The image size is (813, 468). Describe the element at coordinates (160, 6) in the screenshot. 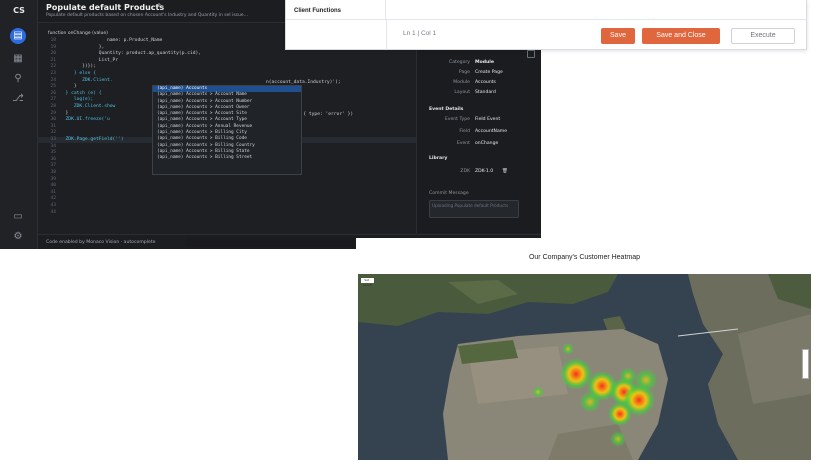

I see `edit-pencil-icon: ✎` at that location.